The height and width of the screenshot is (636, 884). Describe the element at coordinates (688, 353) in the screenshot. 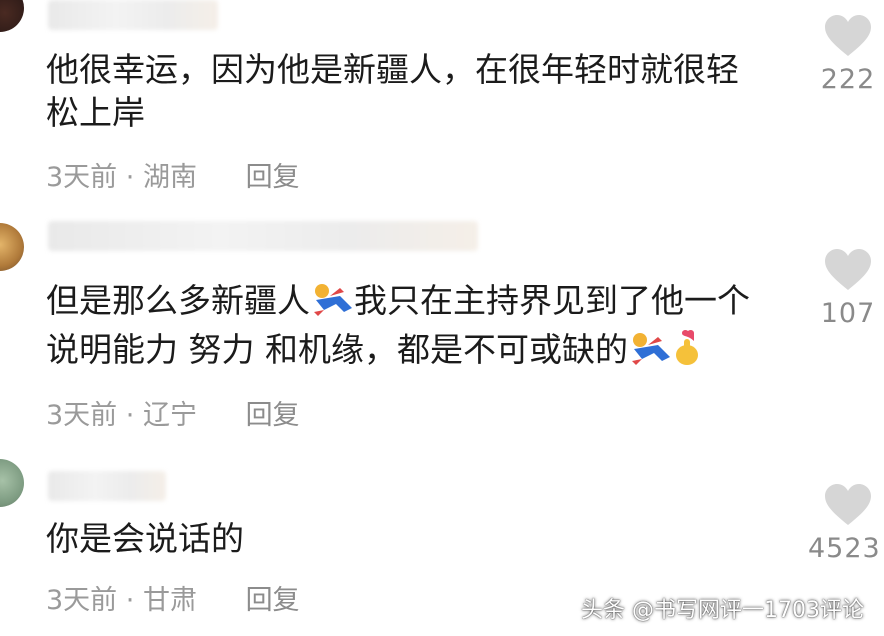

I see `finger-heart-emoji` at that location.